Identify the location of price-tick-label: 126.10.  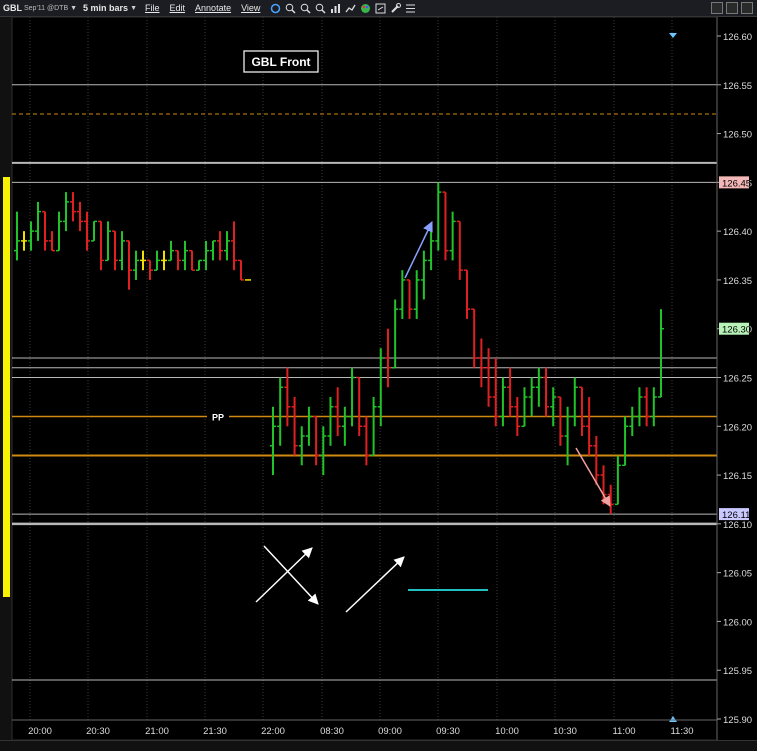
(737, 525).